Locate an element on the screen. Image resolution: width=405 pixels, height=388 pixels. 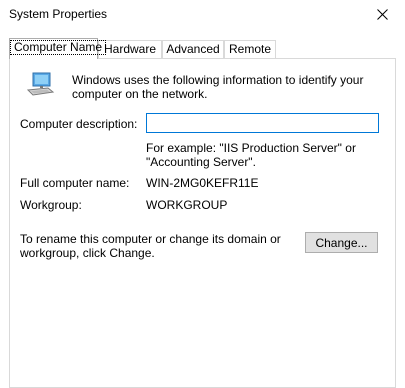
computer-monitor-icon is located at coordinates (40, 84).